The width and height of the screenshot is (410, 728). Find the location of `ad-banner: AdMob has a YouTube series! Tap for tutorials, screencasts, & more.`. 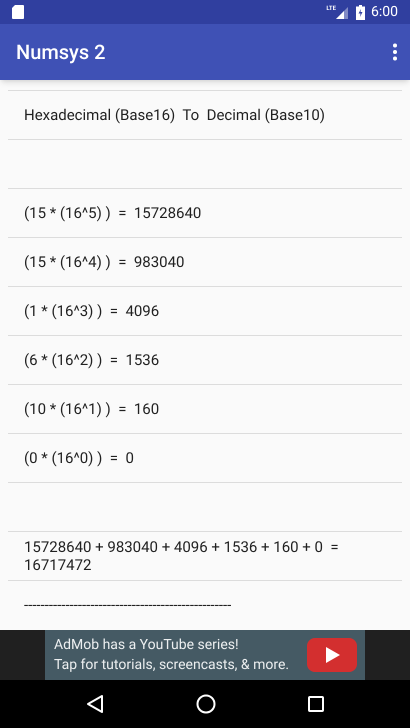

ad-banner: AdMob has a YouTube series! Tap for tutorials, screencasts, & more. is located at coordinates (205, 655).